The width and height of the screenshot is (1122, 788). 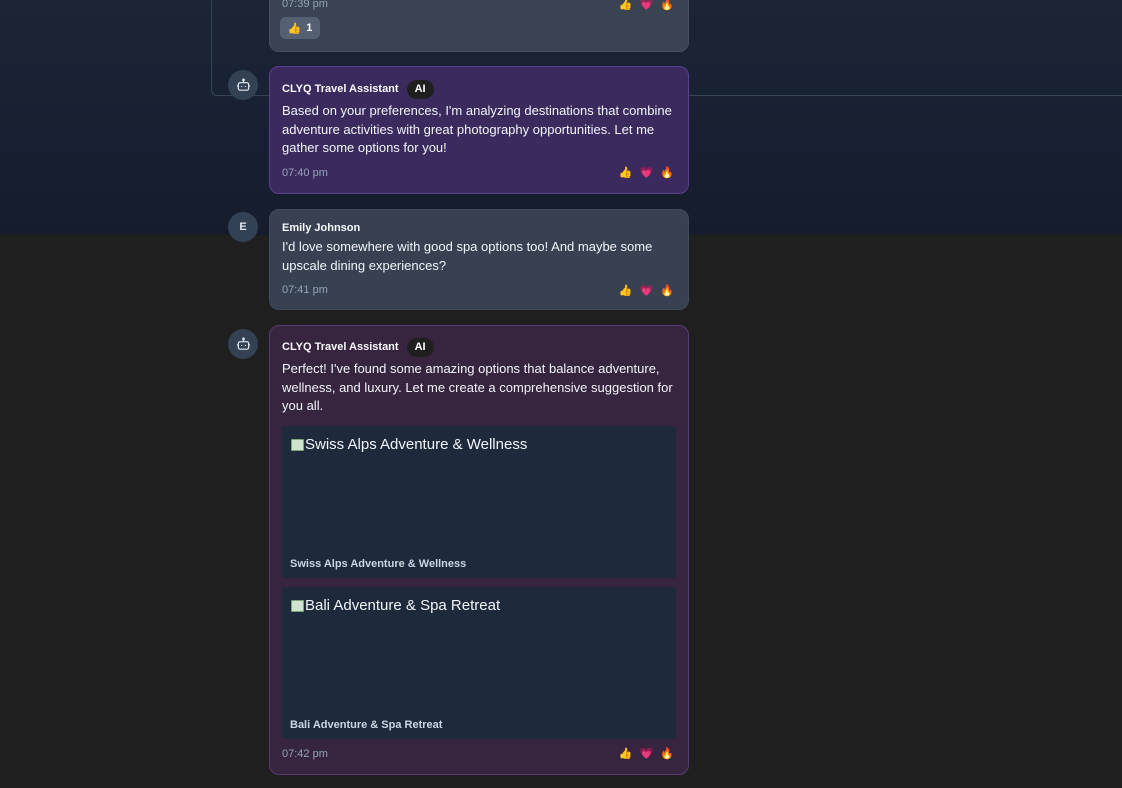 What do you see at coordinates (305, 290) in the screenshot?
I see `message-time: 07:41 pm` at bounding box center [305, 290].